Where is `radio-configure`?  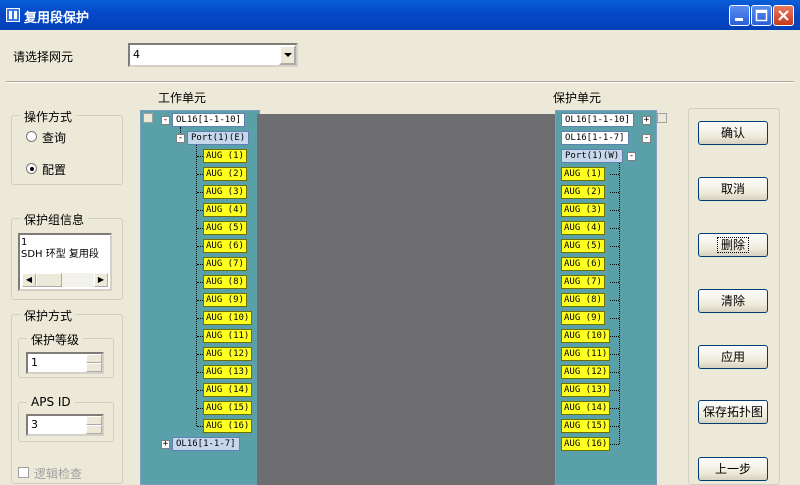 radio-configure is located at coordinates (31, 168).